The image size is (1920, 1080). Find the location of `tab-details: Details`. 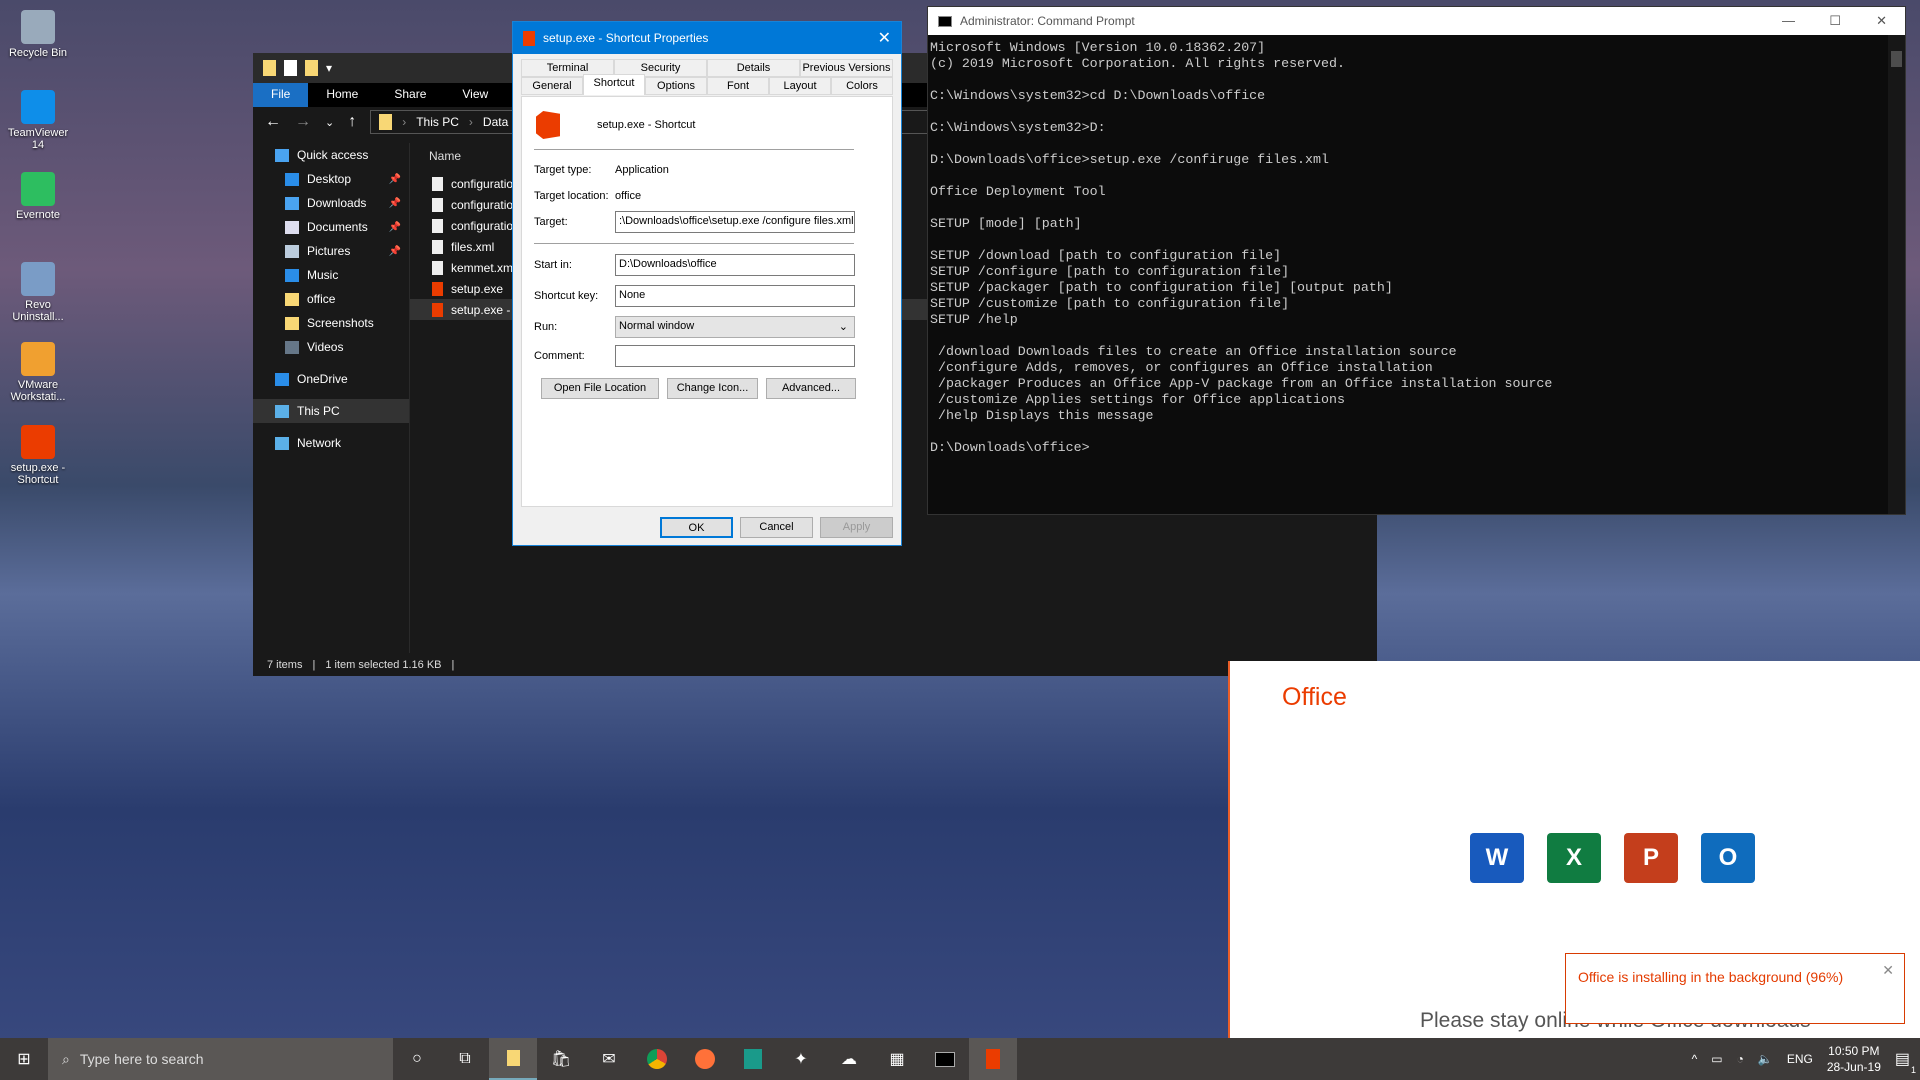

tab-details: Details is located at coordinates (753, 68).